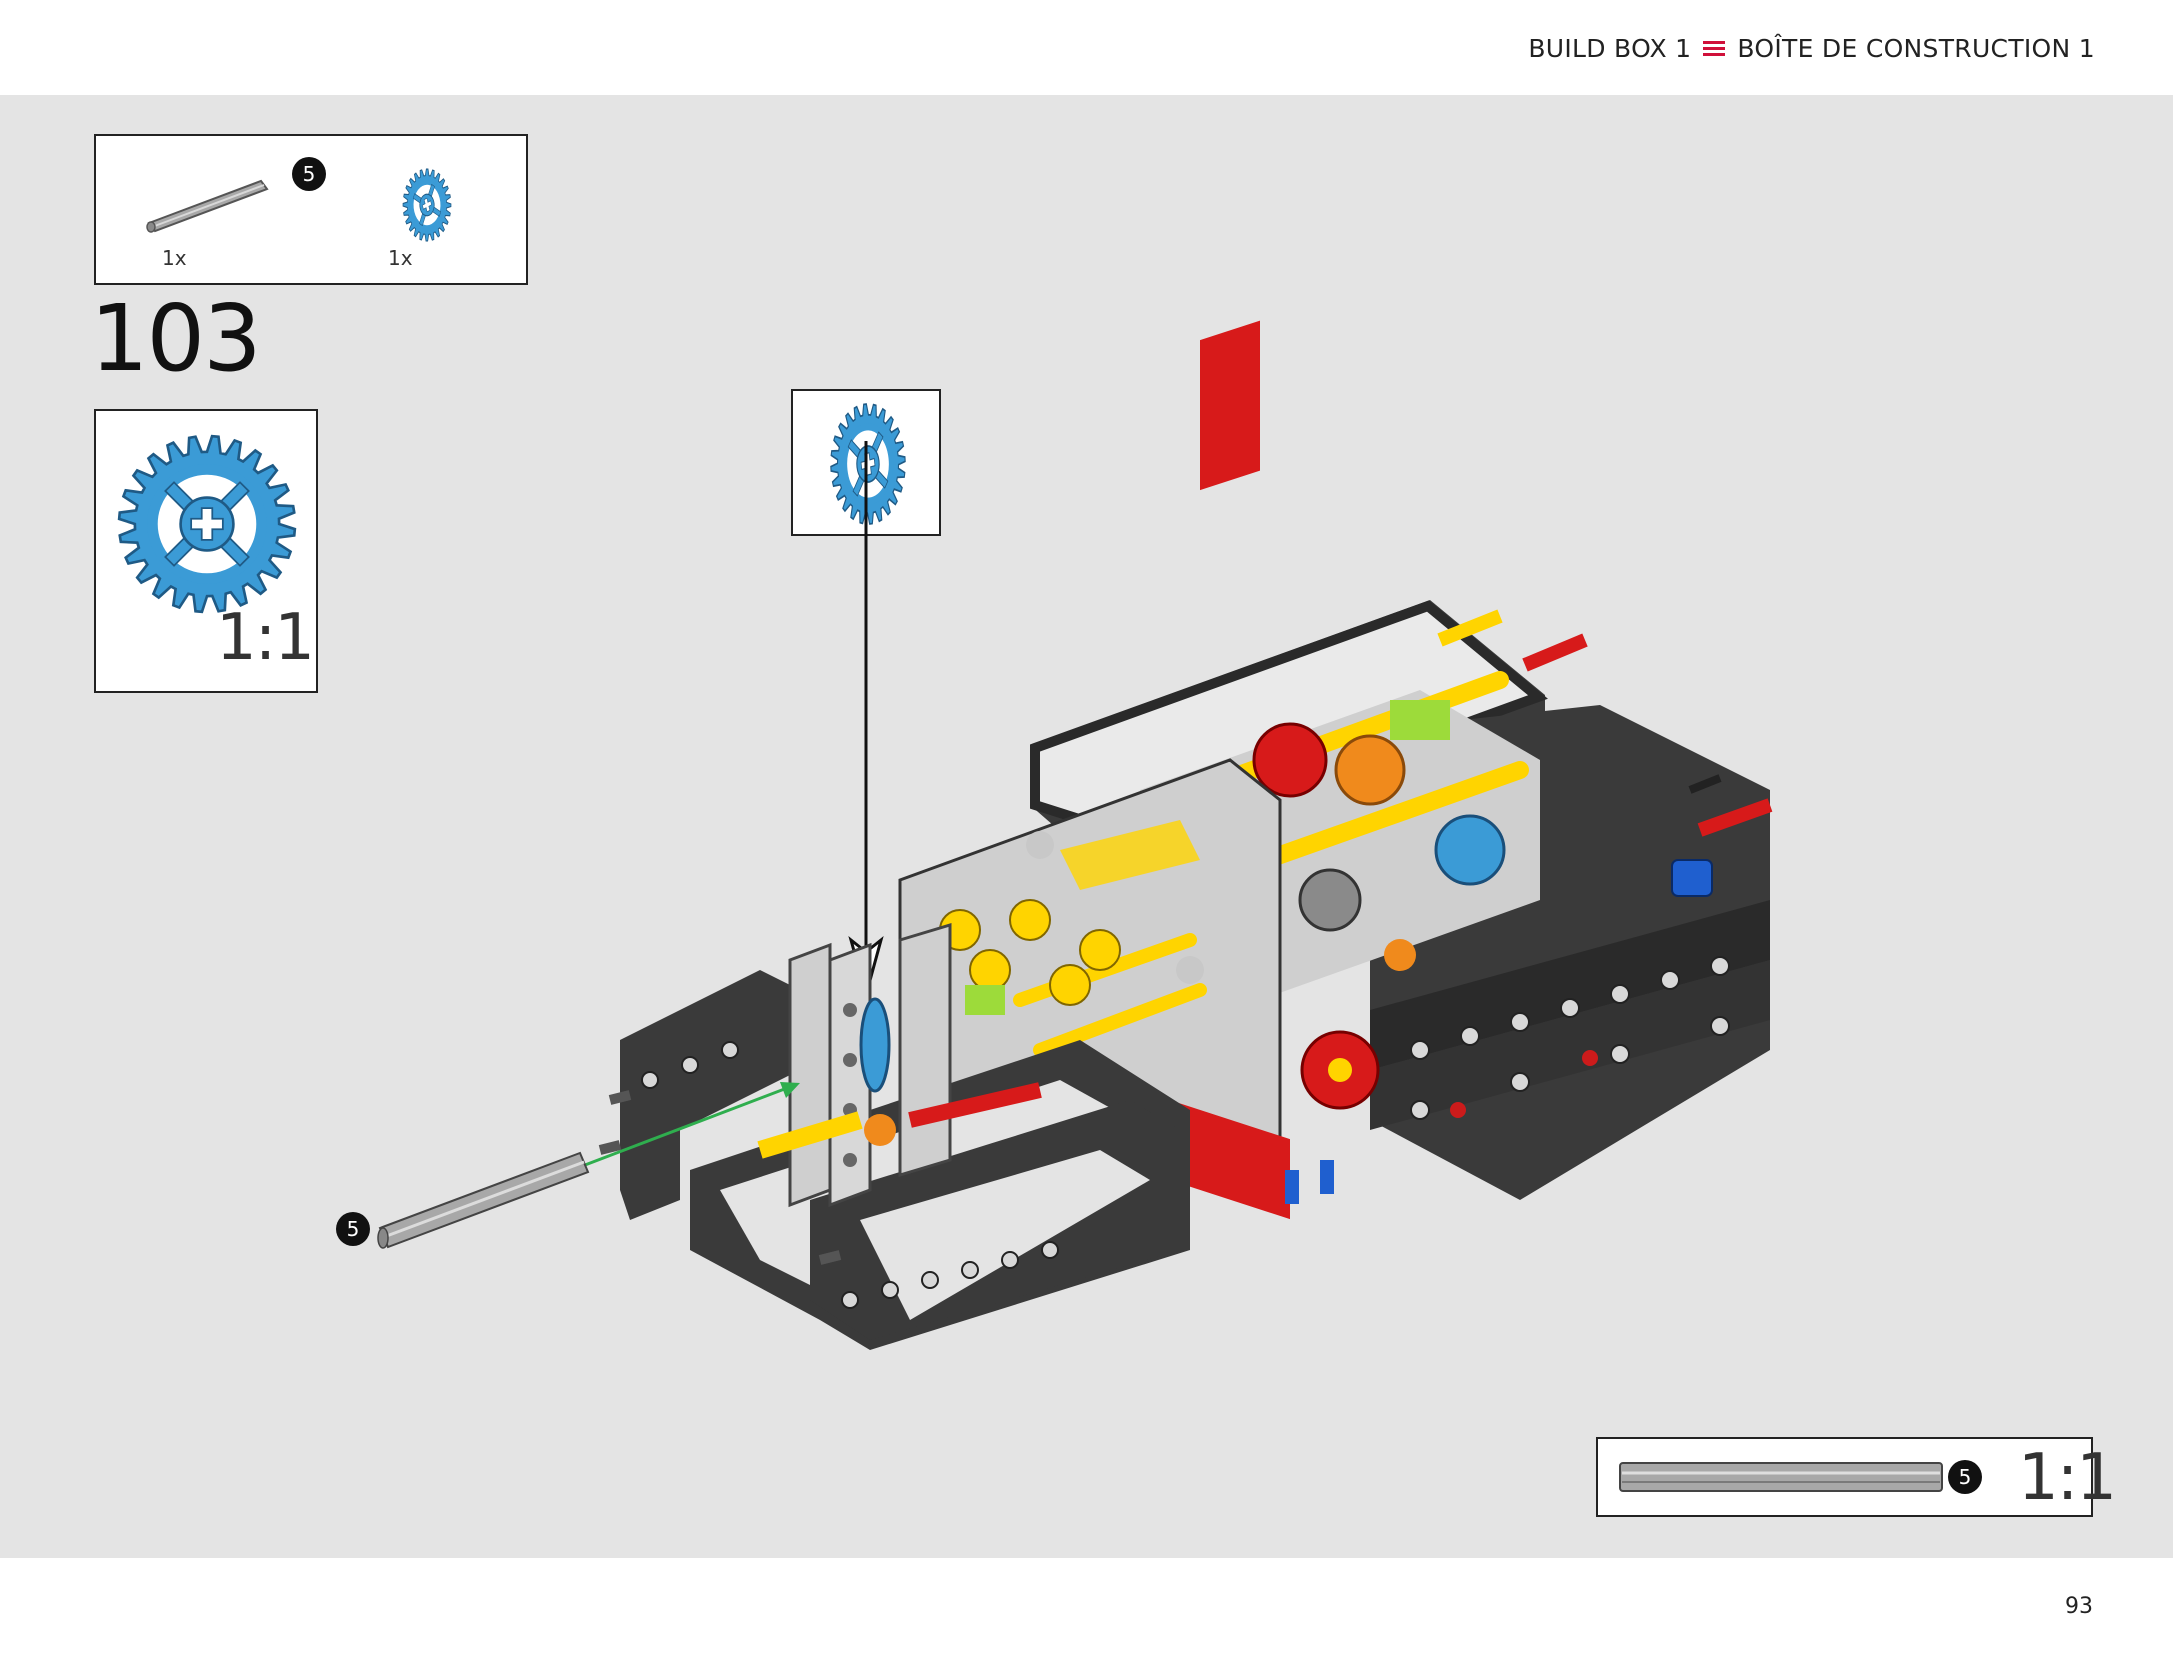 Image resolution: width=2173 pixels, height=1654 pixels. I want to click on page-number: 93, so click(2079, 1606).